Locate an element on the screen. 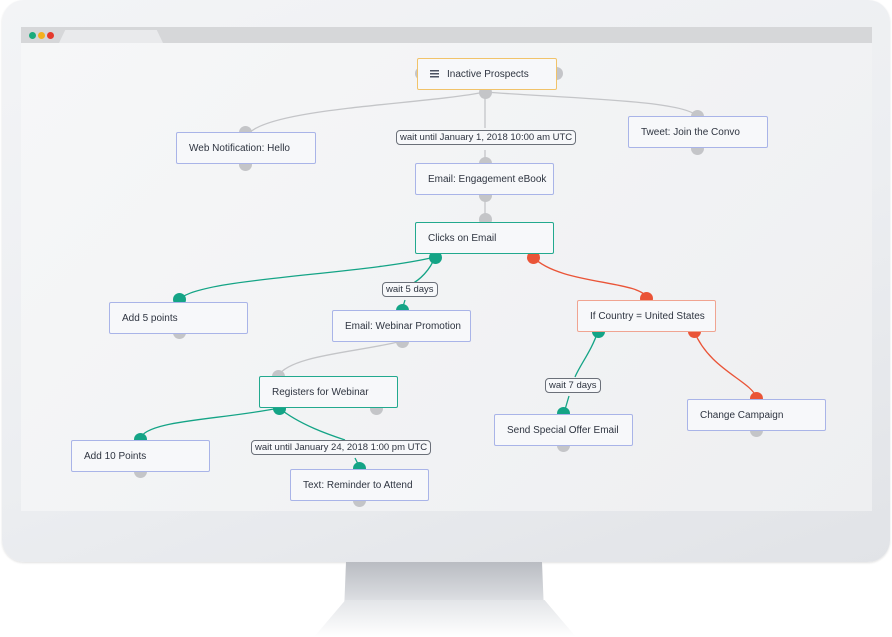 The image size is (892, 637). node-if-country: If Country = United States is located at coordinates (646, 316).